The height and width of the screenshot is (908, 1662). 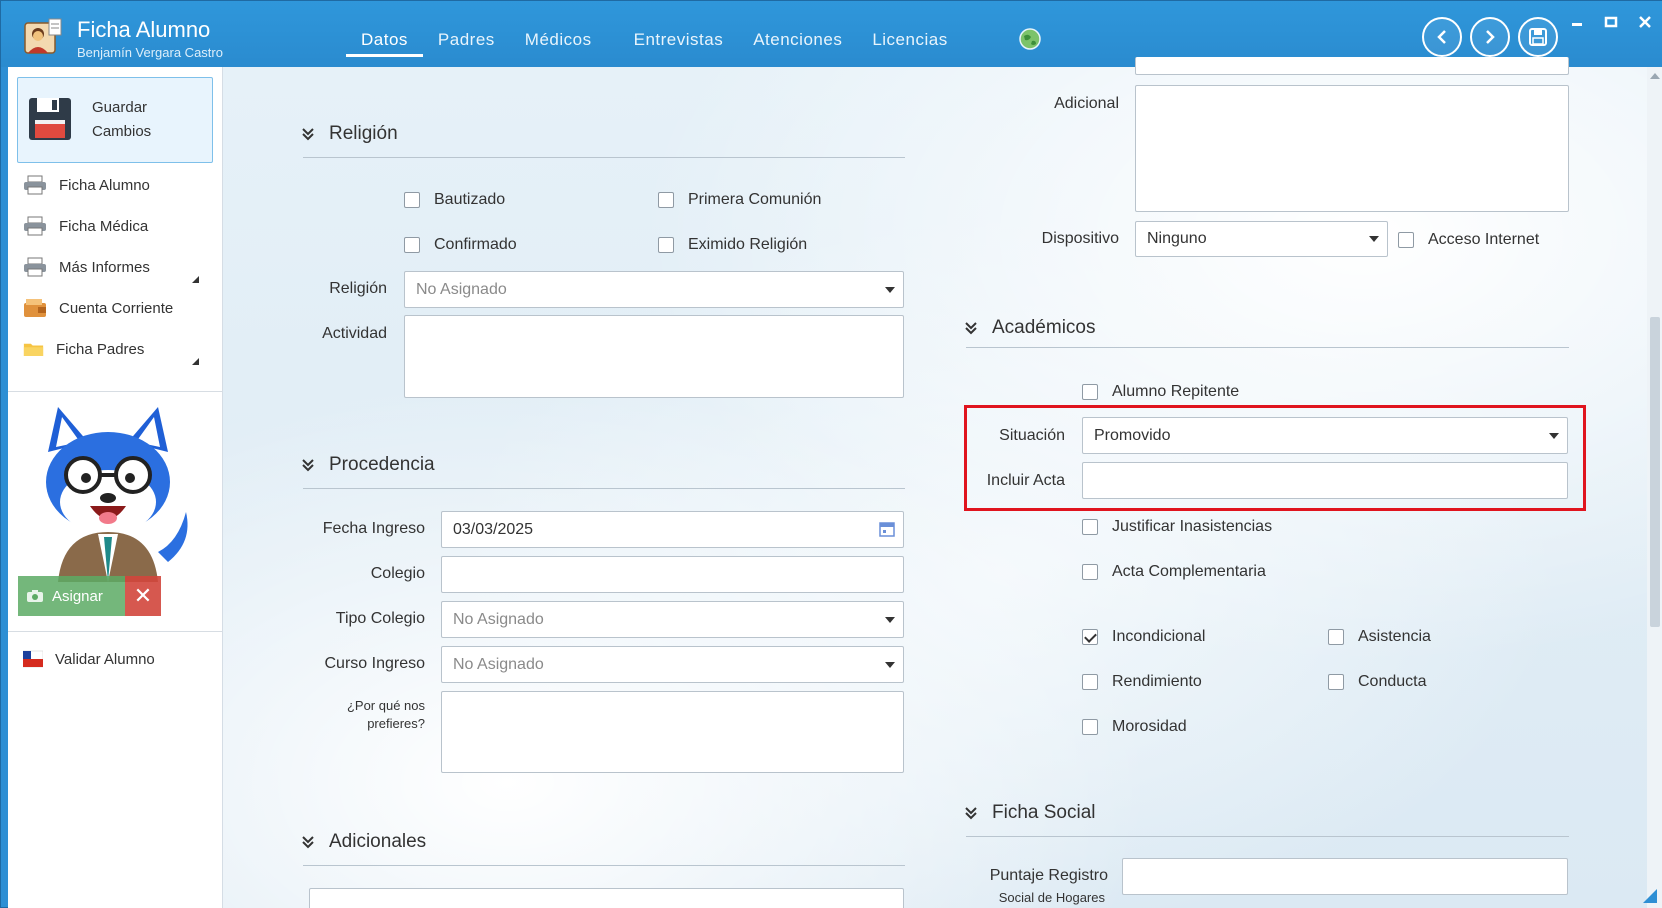 What do you see at coordinates (654, 356) in the screenshot?
I see `actividad-textarea` at bounding box center [654, 356].